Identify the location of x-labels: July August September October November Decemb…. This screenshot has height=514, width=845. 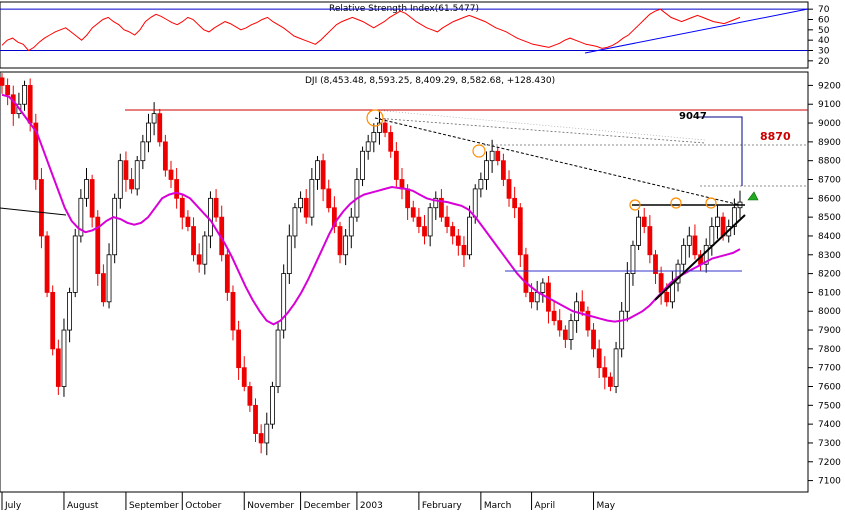
(308, 501).